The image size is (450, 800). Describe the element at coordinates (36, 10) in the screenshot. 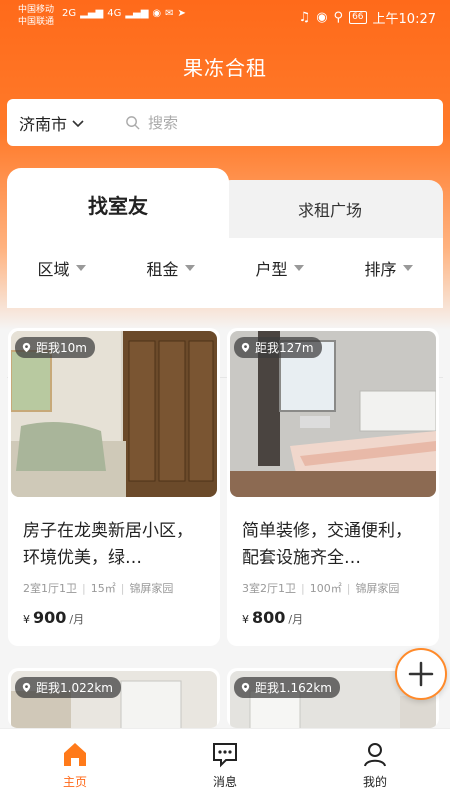

I see `carrier-1: 中国移动` at that location.